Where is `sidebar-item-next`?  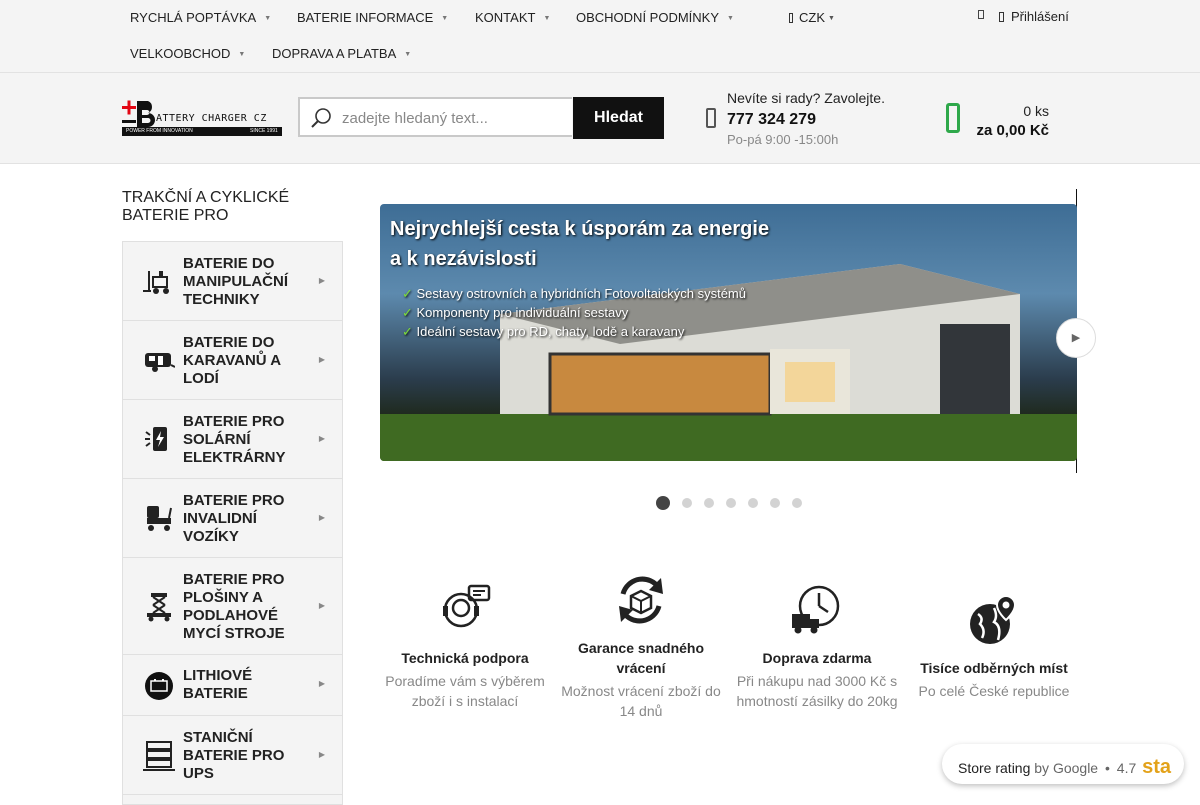
sidebar-item-next is located at coordinates (232, 800).